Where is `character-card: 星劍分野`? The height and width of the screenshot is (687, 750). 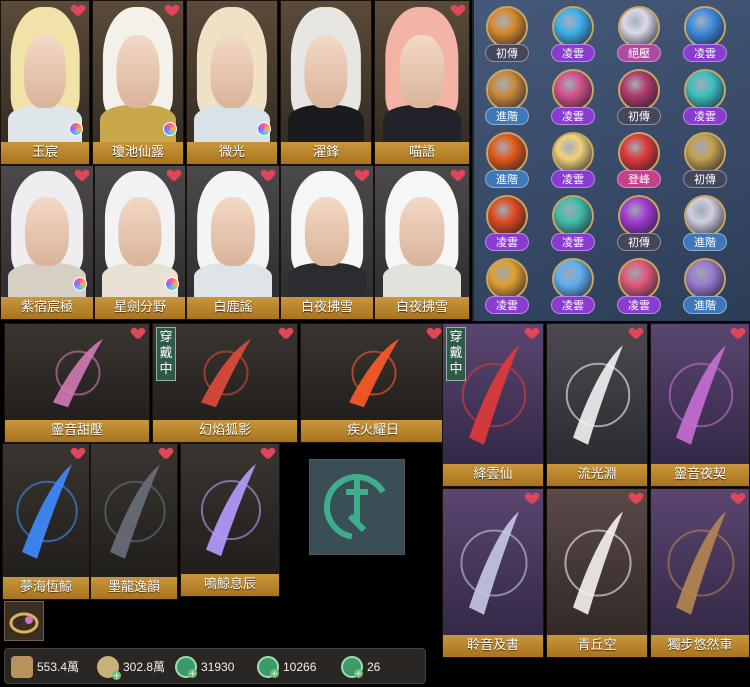 character-card: 星劍分野 is located at coordinates (140, 242).